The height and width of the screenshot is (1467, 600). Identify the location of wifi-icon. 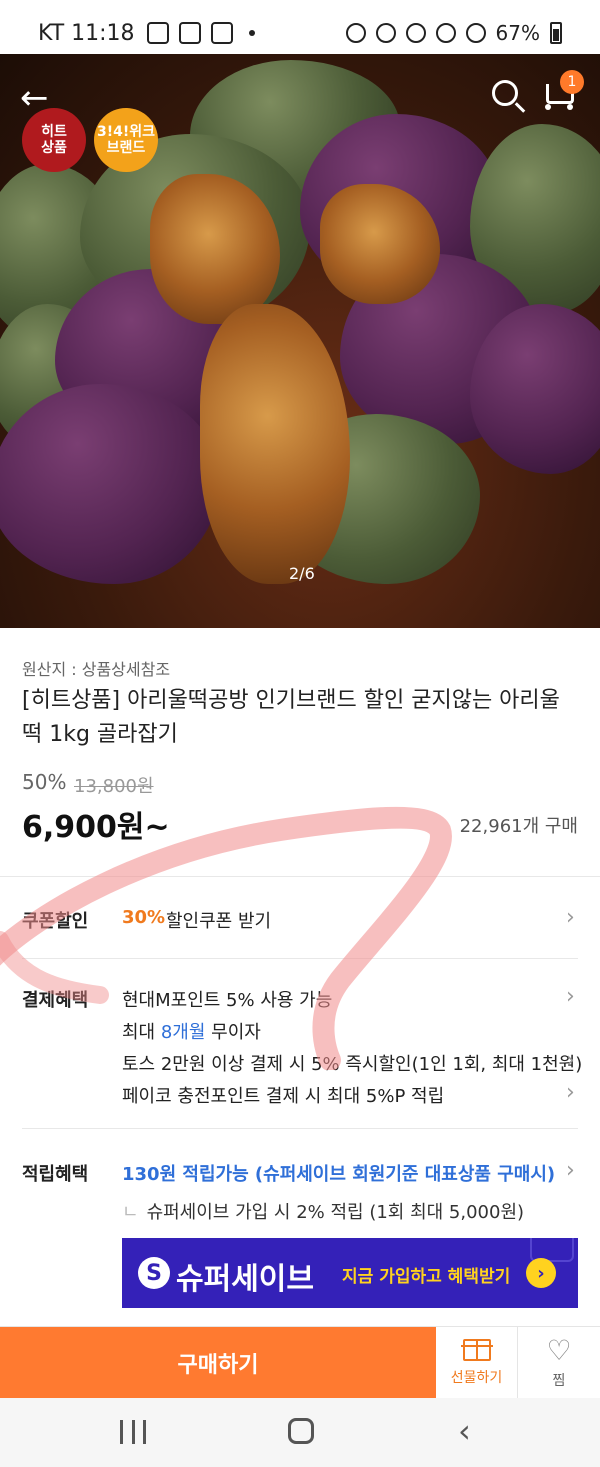
(445, 33).